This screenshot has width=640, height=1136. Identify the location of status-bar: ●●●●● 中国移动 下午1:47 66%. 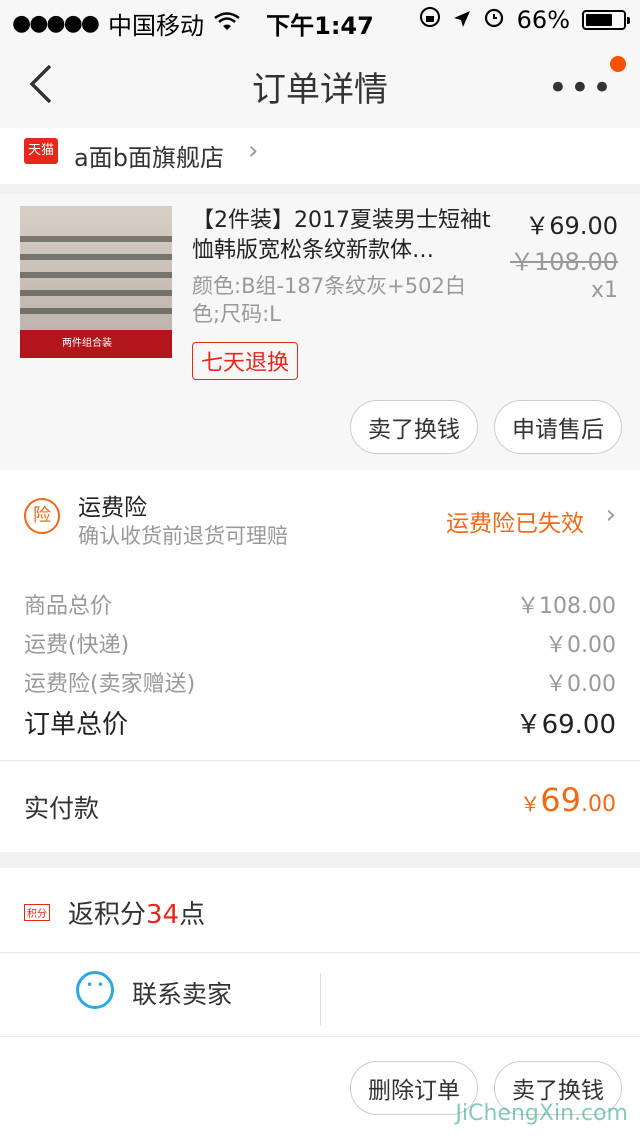
(320, 20).